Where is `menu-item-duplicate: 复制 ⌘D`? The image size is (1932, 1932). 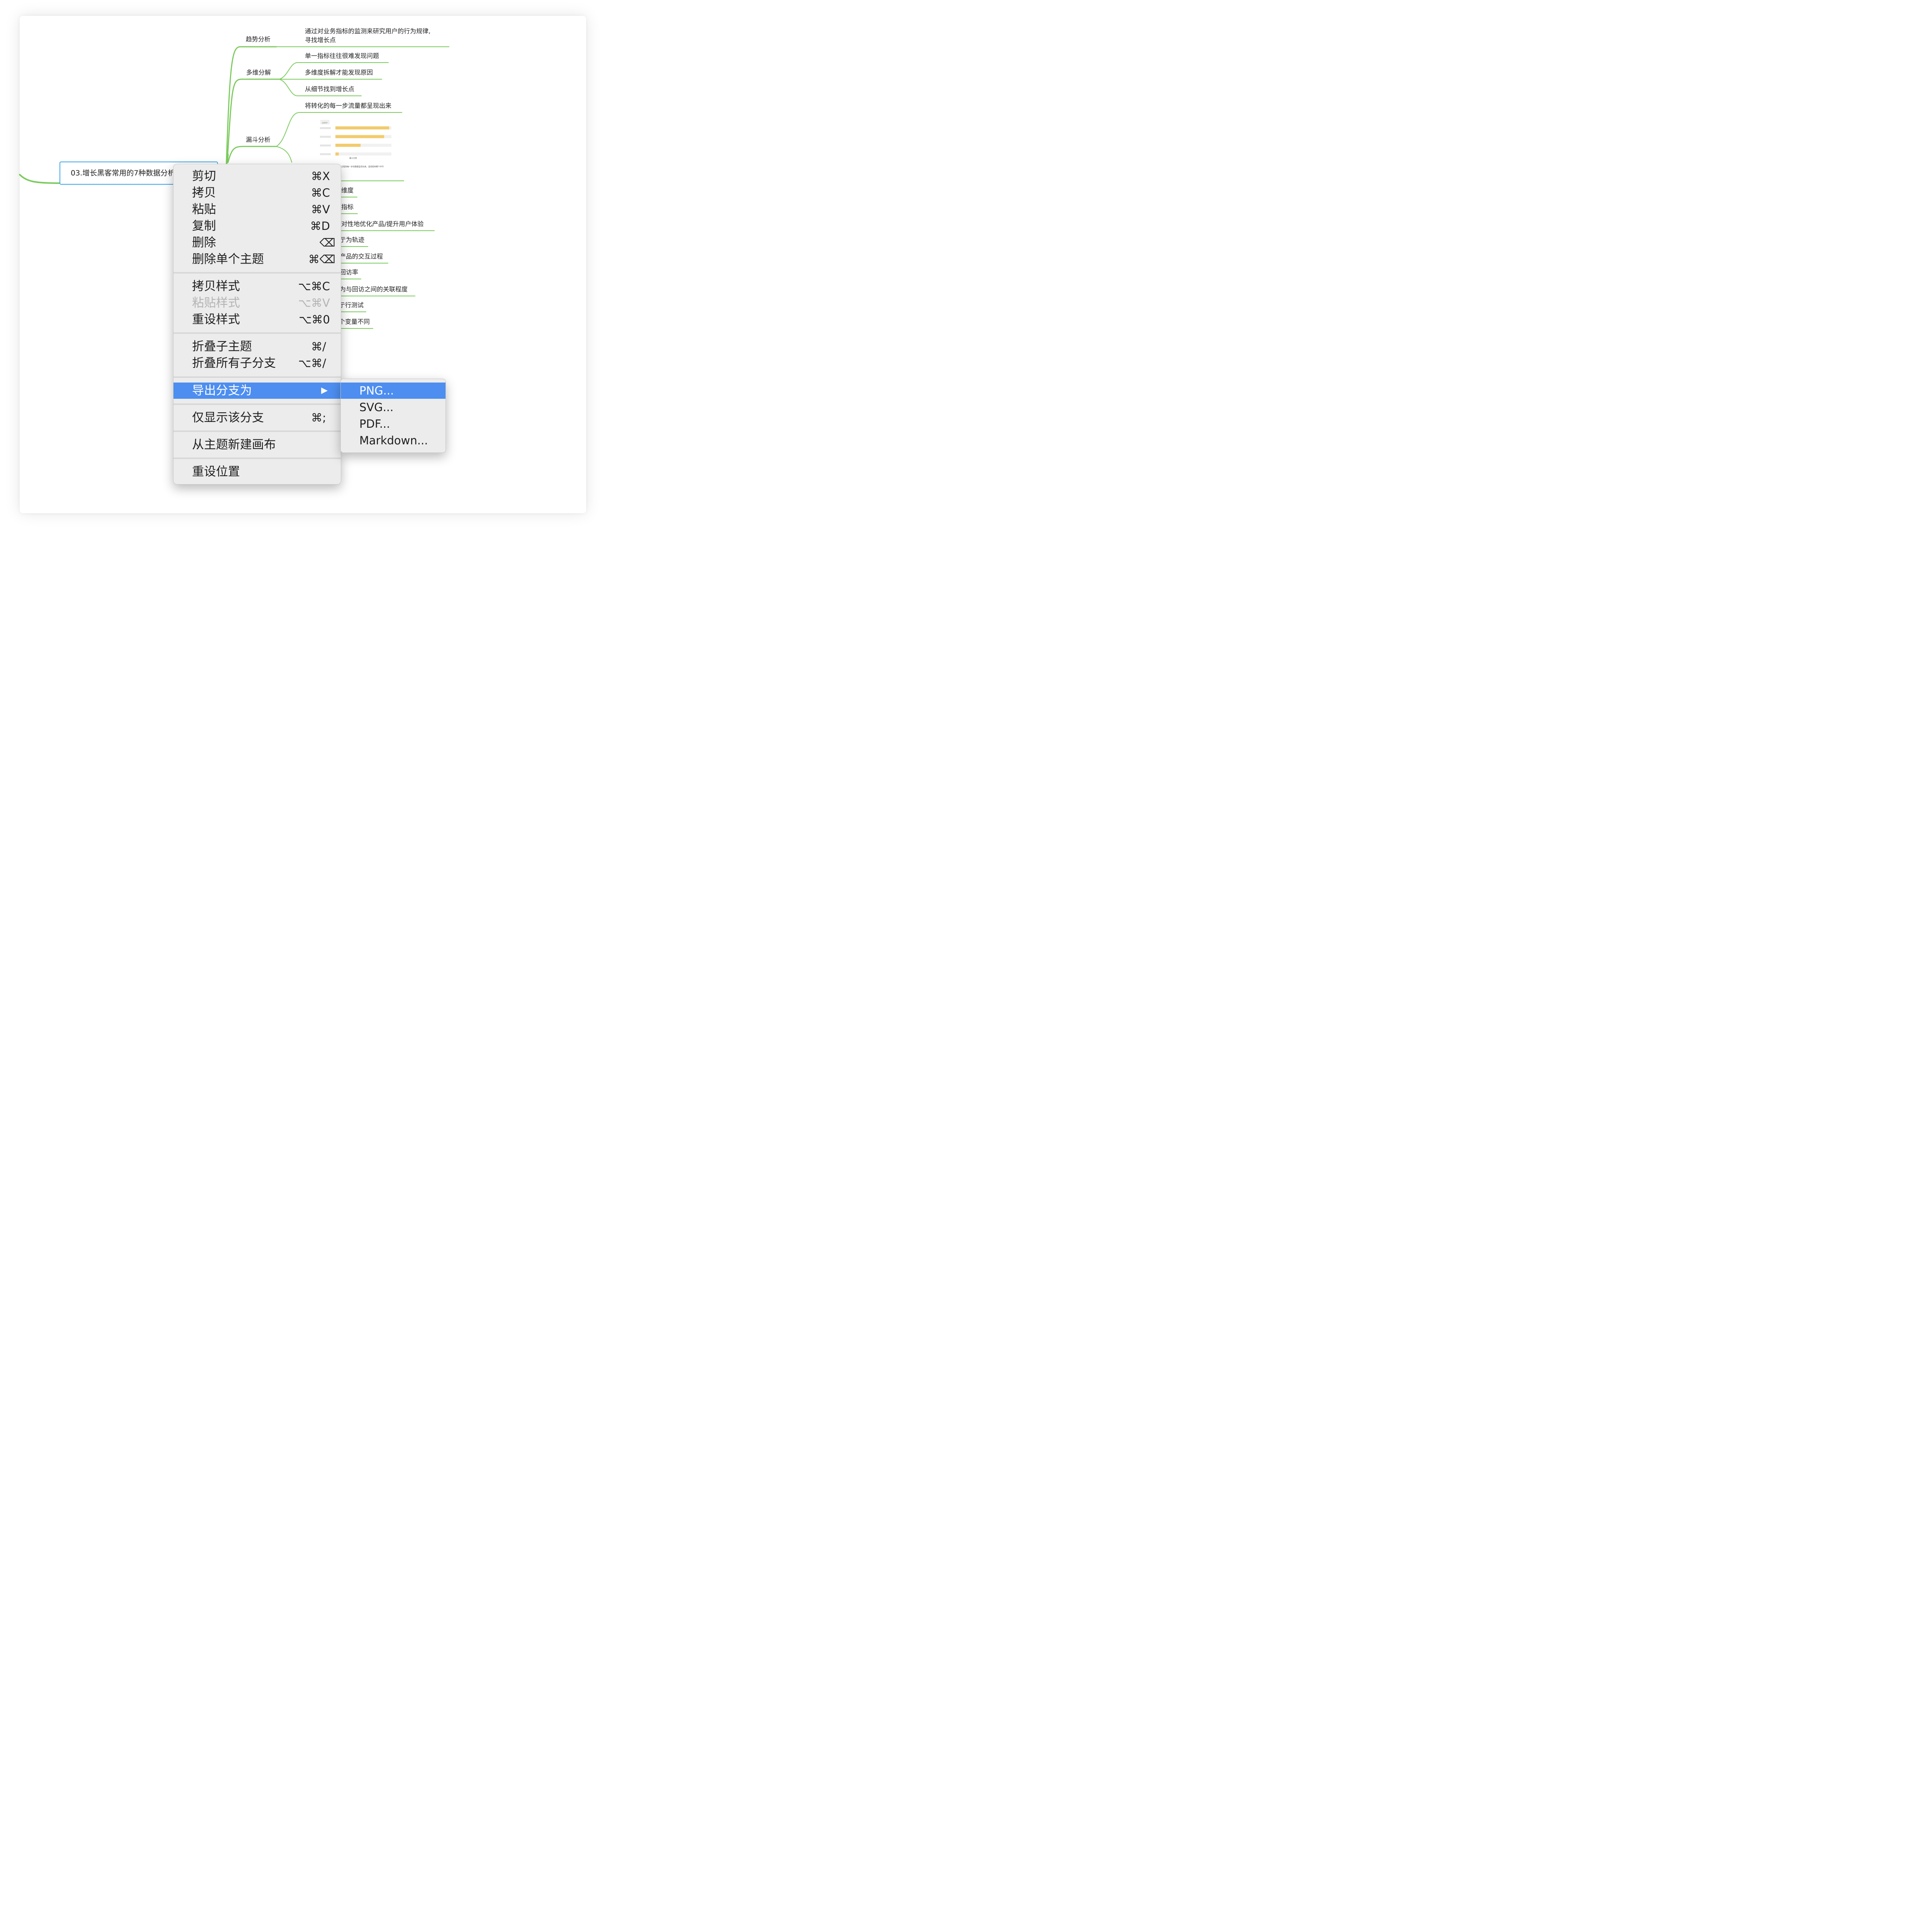
menu-item-duplicate: 复制 ⌘D is located at coordinates (257, 226).